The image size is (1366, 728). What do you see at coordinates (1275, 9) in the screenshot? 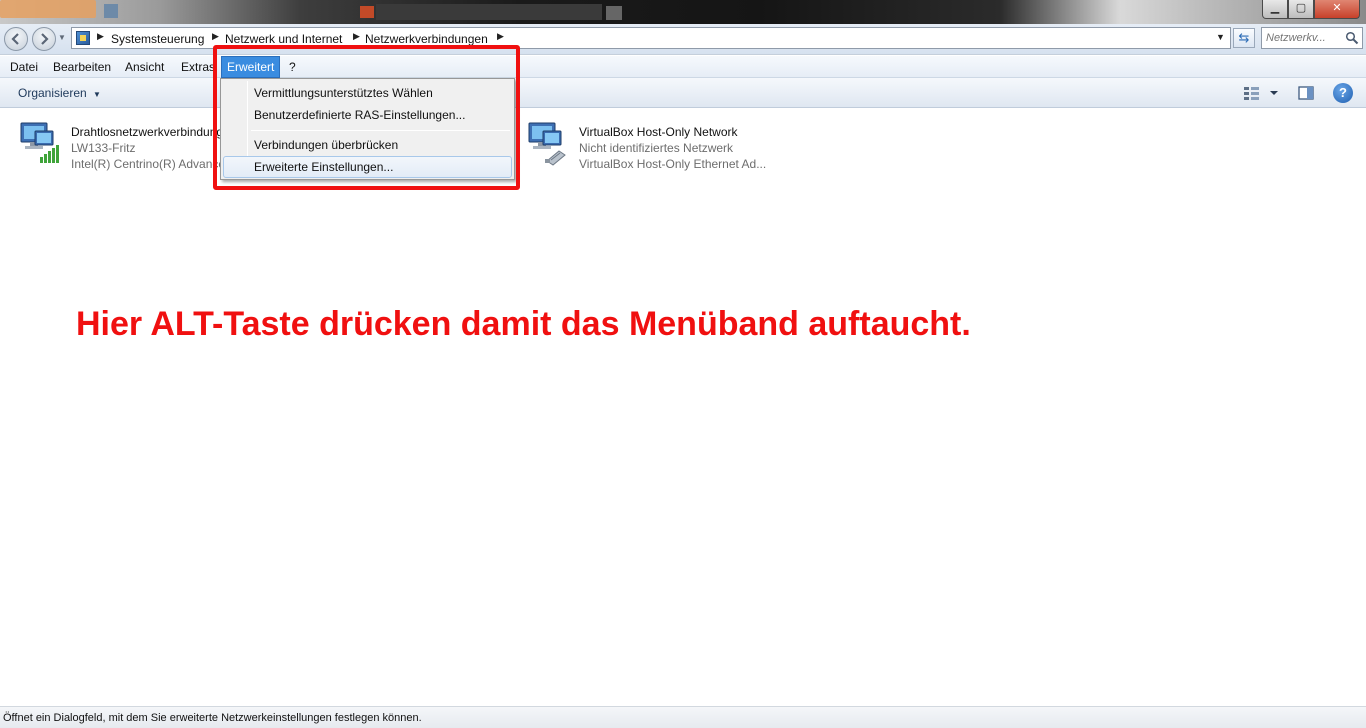
I see `minimize-button: ▁` at bounding box center [1275, 9].